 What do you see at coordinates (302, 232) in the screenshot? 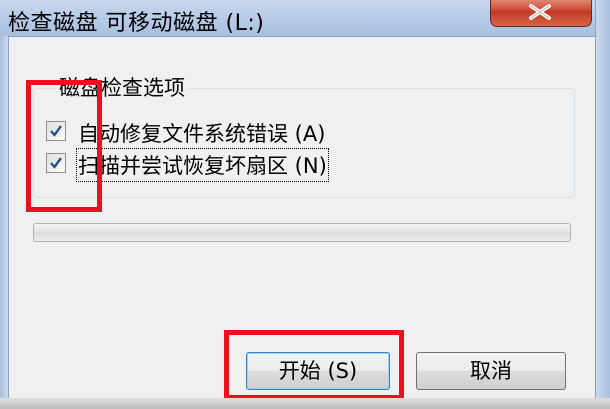
I see `progress-bar` at bounding box center [302, 232].